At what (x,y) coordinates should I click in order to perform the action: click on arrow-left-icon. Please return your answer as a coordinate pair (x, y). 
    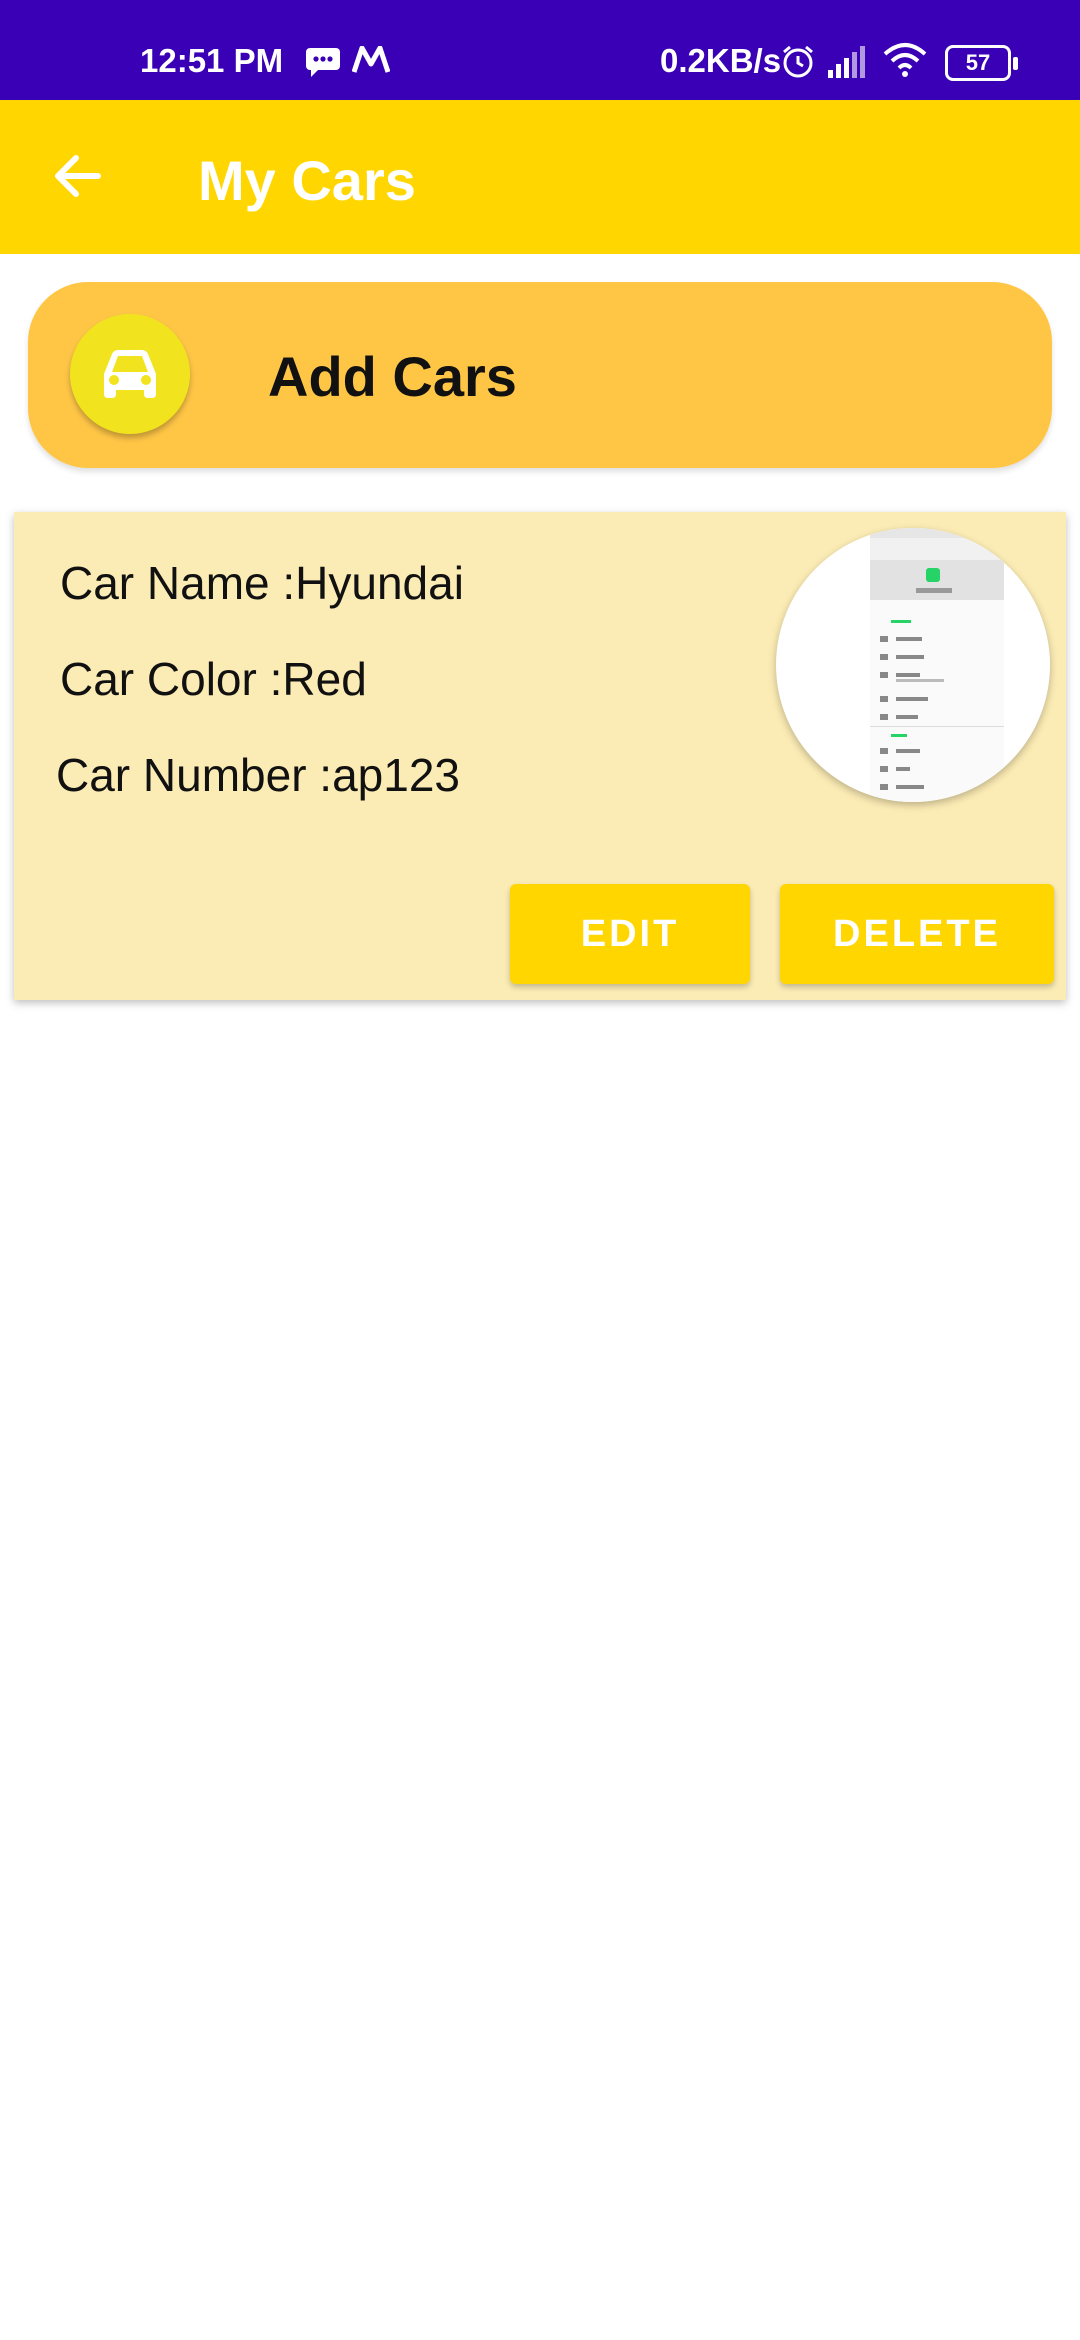
    Looking at the image, I should click on (78, 176).